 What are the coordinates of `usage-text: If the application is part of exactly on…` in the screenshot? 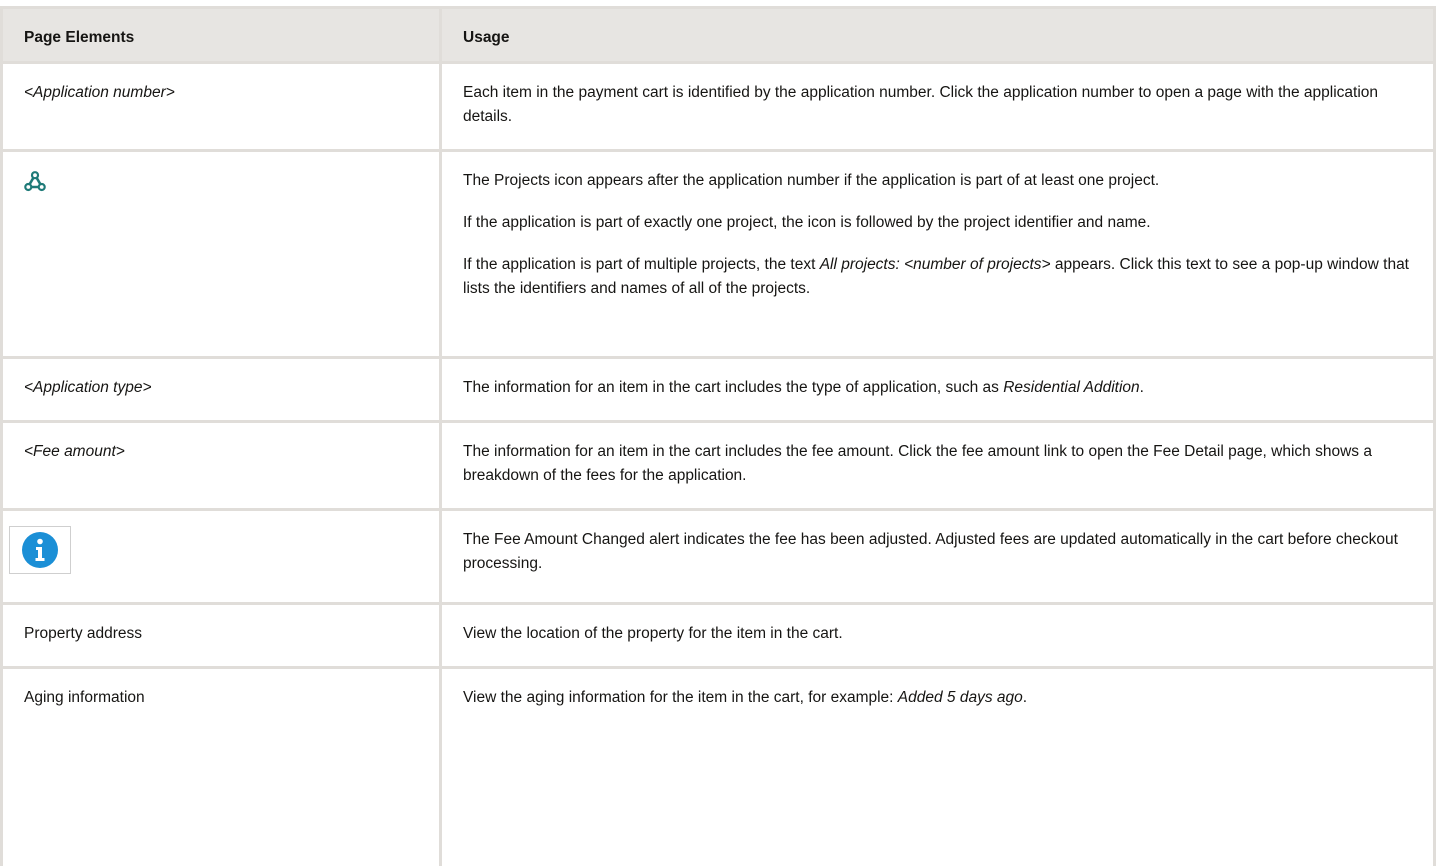 It's located at (807, 222).